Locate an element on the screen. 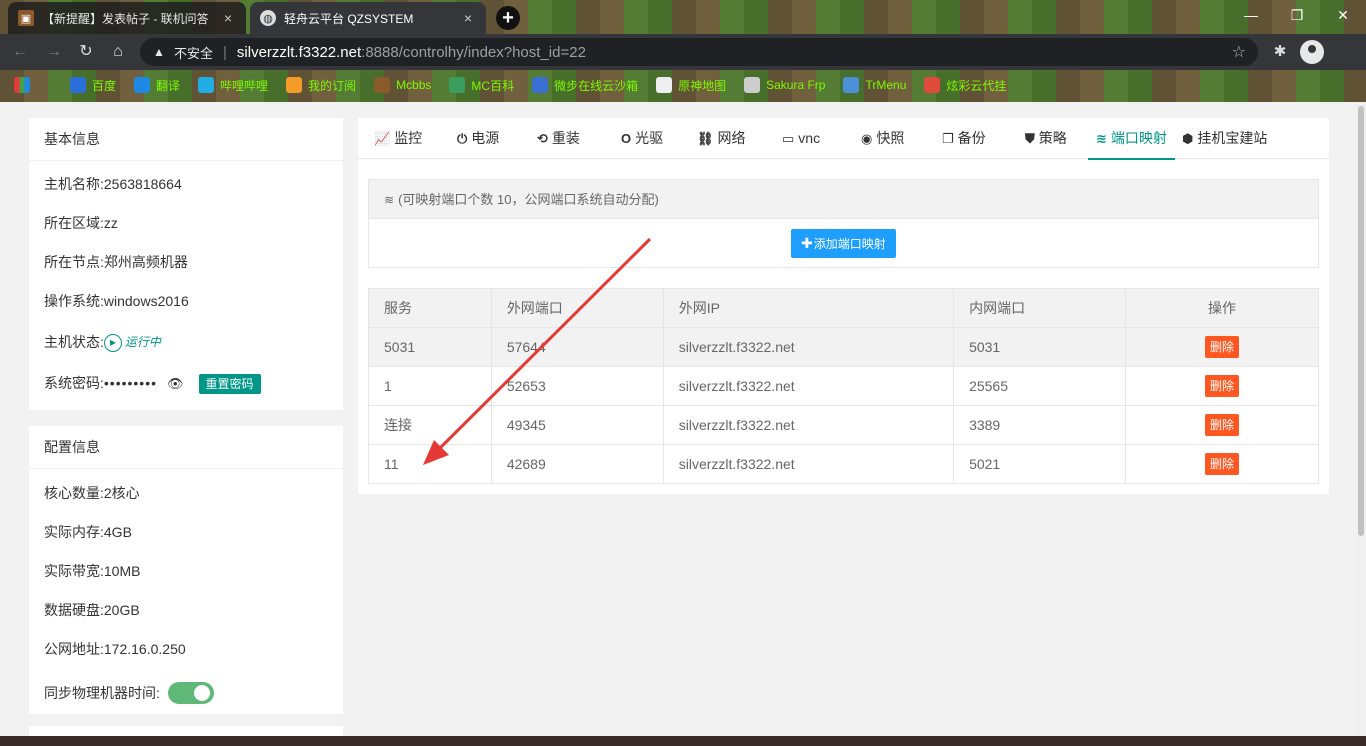 Image resolution: width=1366 pixels, height=746 pixels. cell-private-port: 5021 is located at coordinates (1039, 464).